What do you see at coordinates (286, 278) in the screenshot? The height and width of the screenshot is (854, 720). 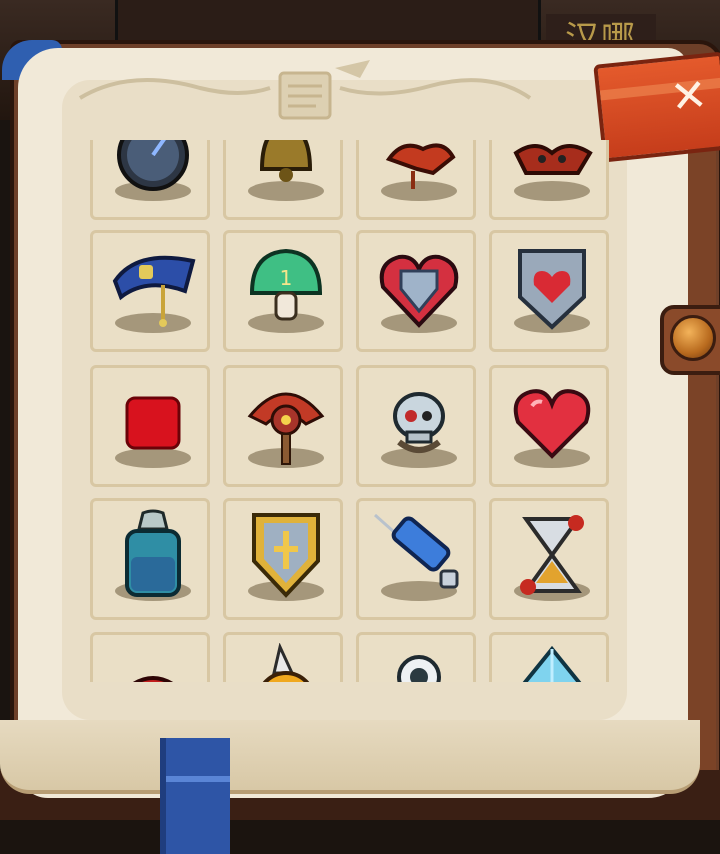 I see `svg-text: 1` at bounding box center [286, 278].